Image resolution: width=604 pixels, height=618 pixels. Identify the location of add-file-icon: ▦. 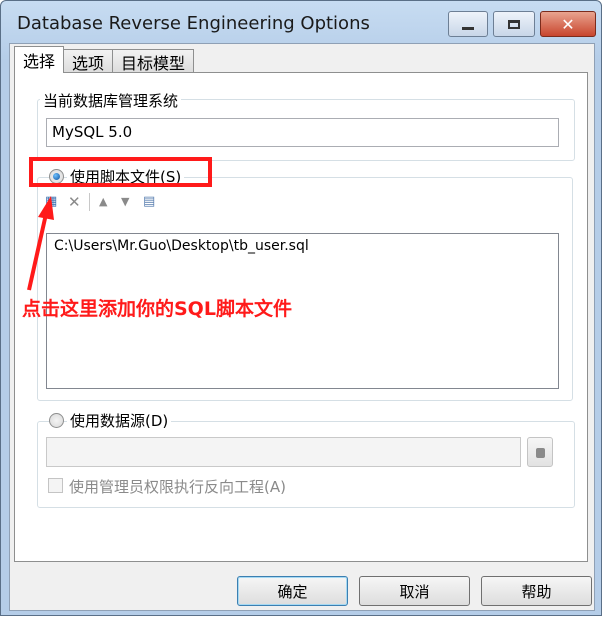
(51, 201).